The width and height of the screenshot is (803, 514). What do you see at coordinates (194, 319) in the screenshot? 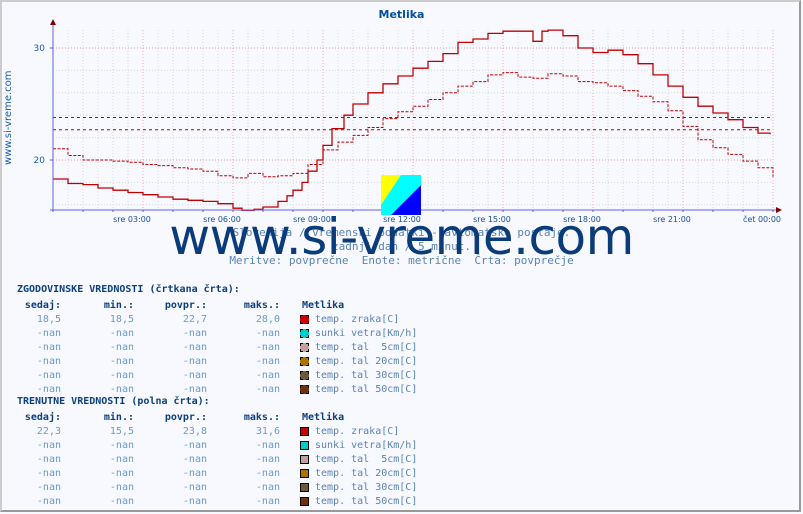
I see `table-cell: 22,7` at bounding box center [194, 319].